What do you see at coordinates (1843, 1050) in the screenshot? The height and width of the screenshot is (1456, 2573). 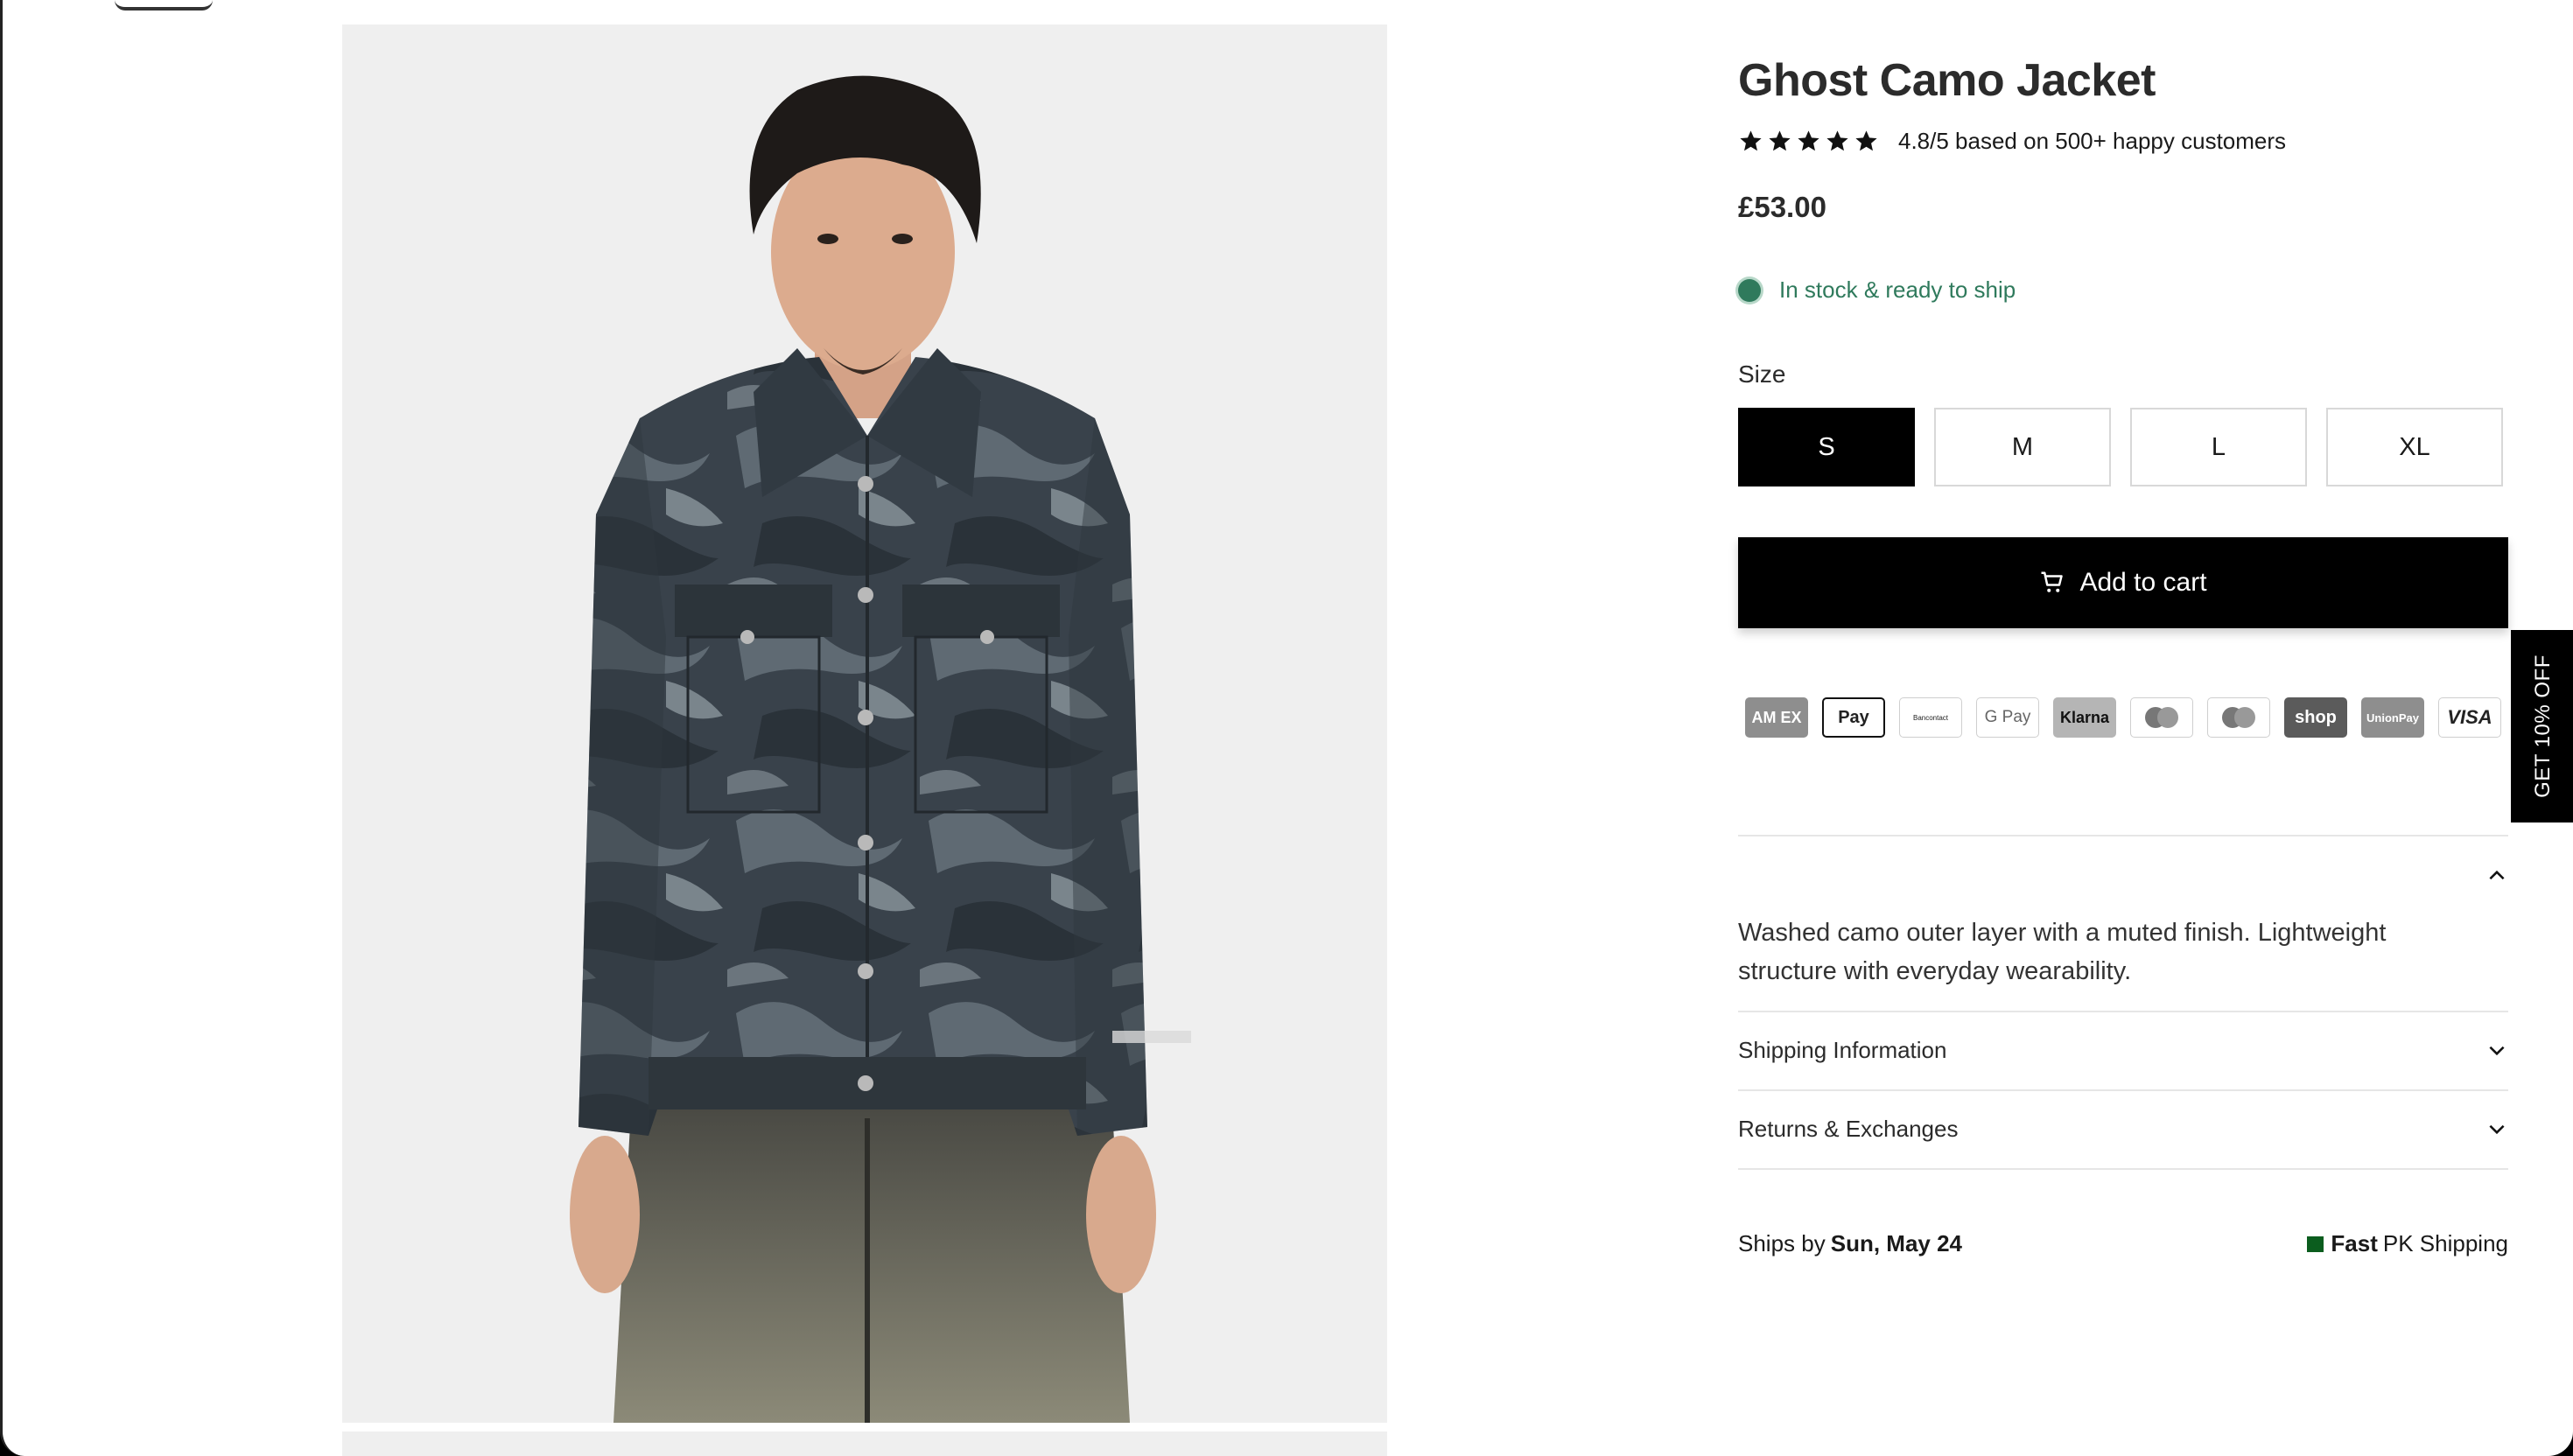 I see `shipping-accordion-label: Shipping Information` at bounding box center [1843, 1050].